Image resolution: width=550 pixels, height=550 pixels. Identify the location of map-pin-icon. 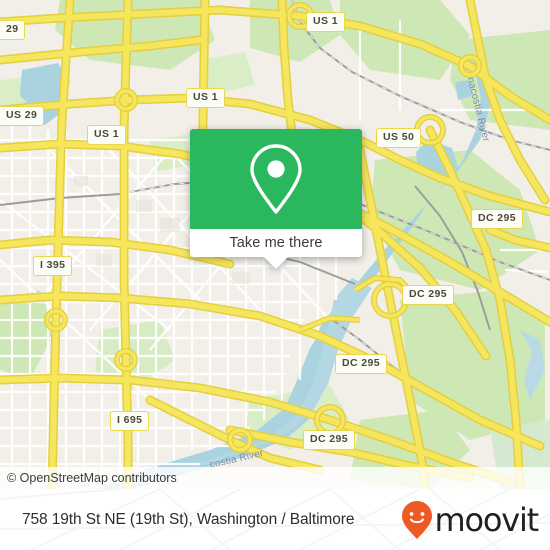
(276, 179).